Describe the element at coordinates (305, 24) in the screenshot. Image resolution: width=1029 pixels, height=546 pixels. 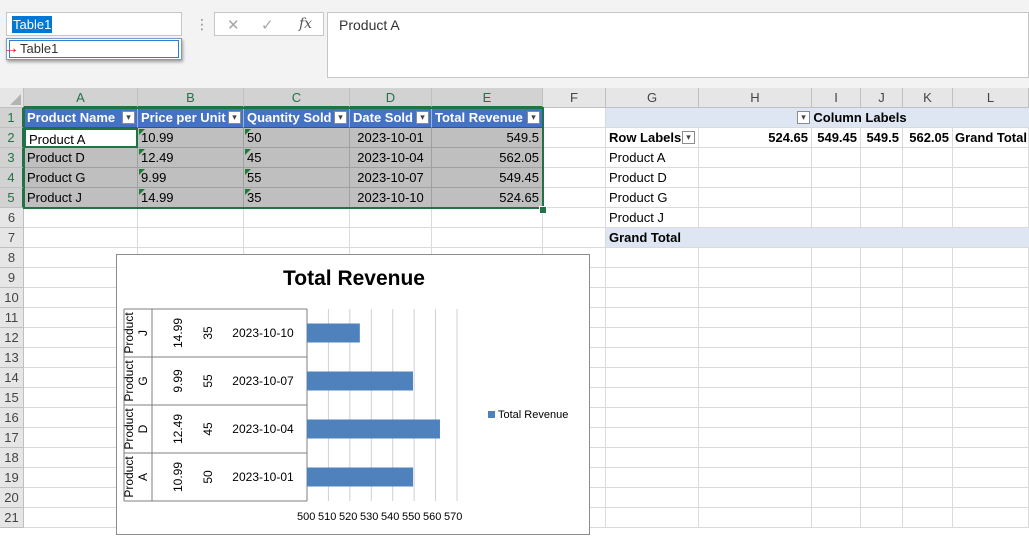
I see `insert-function-icon: fx` at that location.